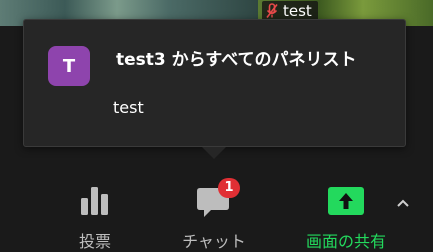 This screenshot has width=433, height=252. I want to click on chevron-up-icon, so click(403, 203).